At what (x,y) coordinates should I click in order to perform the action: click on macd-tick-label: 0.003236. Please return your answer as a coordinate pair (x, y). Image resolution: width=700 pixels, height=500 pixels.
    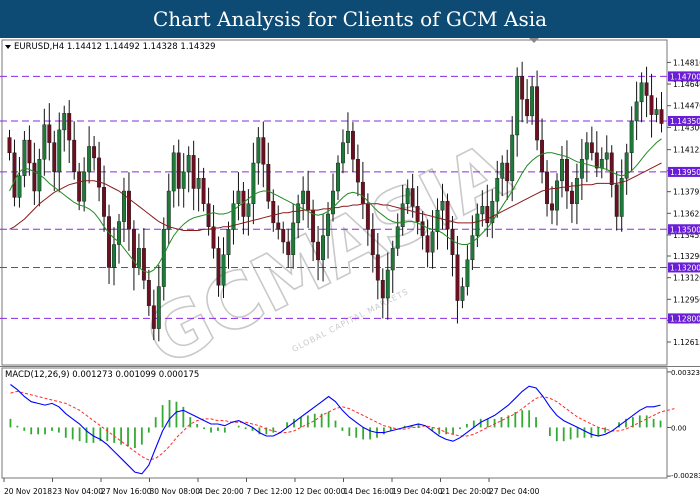
    Looking at the image, I should click on (685, 373).